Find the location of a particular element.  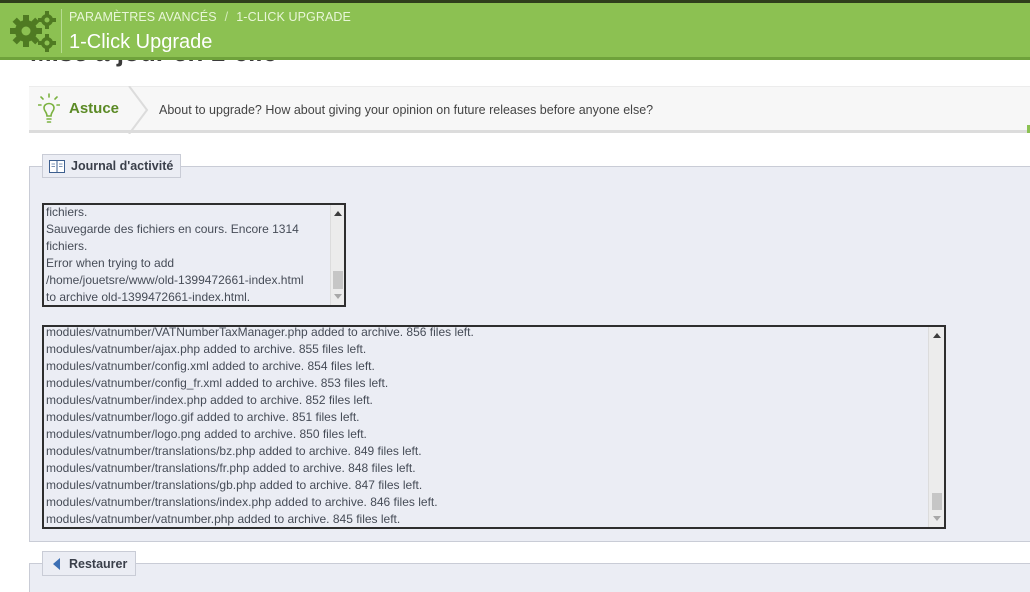

arrow-left-icon is located at coordinates (56, 563).